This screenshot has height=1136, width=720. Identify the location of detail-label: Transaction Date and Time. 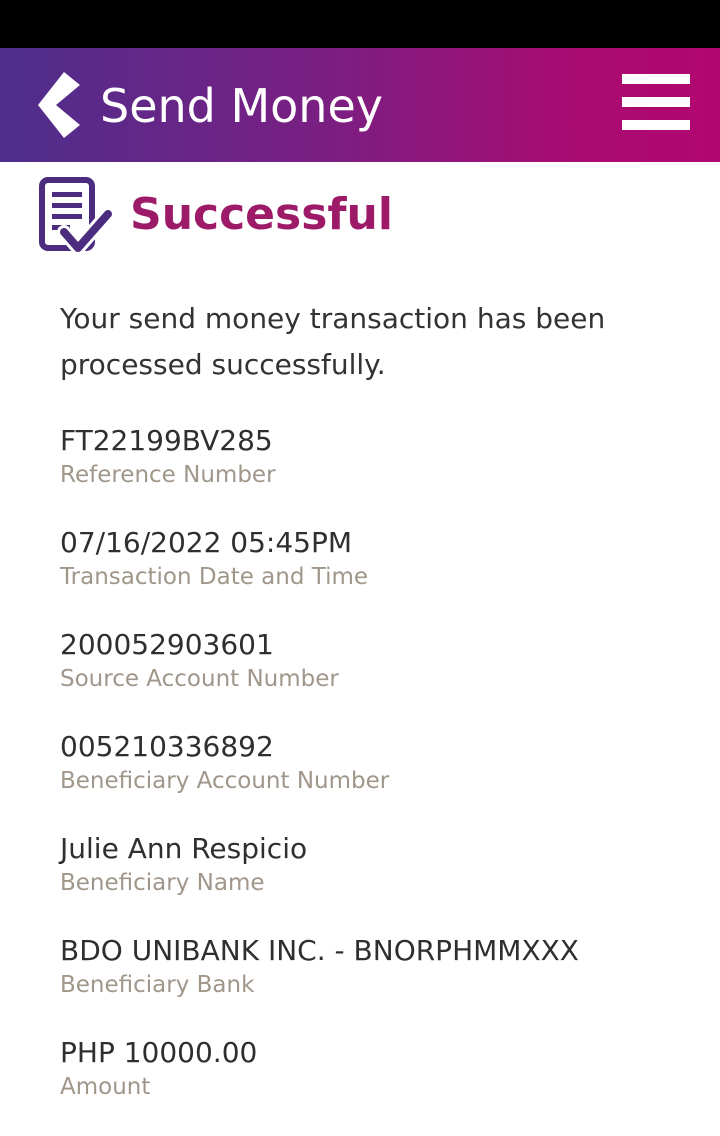
(214, 577).